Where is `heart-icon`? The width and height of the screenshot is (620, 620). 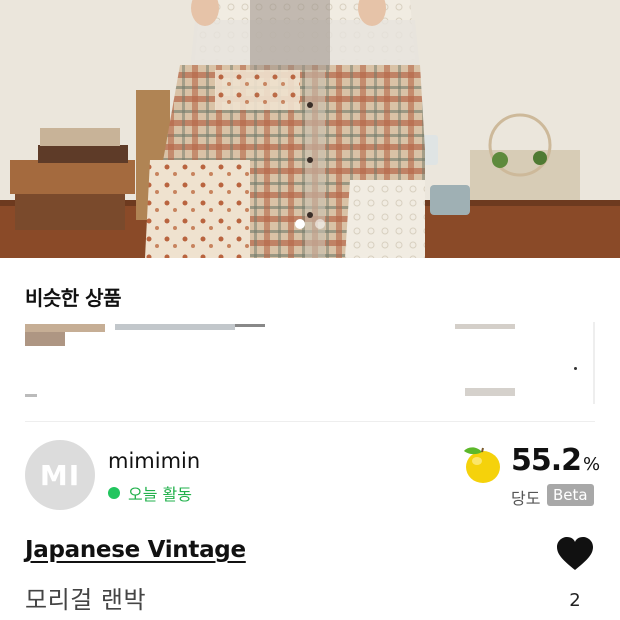
heart-icon is located at coordinates (575, 554).